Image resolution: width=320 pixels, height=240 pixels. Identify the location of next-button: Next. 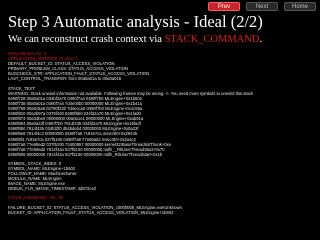
(262, 6).